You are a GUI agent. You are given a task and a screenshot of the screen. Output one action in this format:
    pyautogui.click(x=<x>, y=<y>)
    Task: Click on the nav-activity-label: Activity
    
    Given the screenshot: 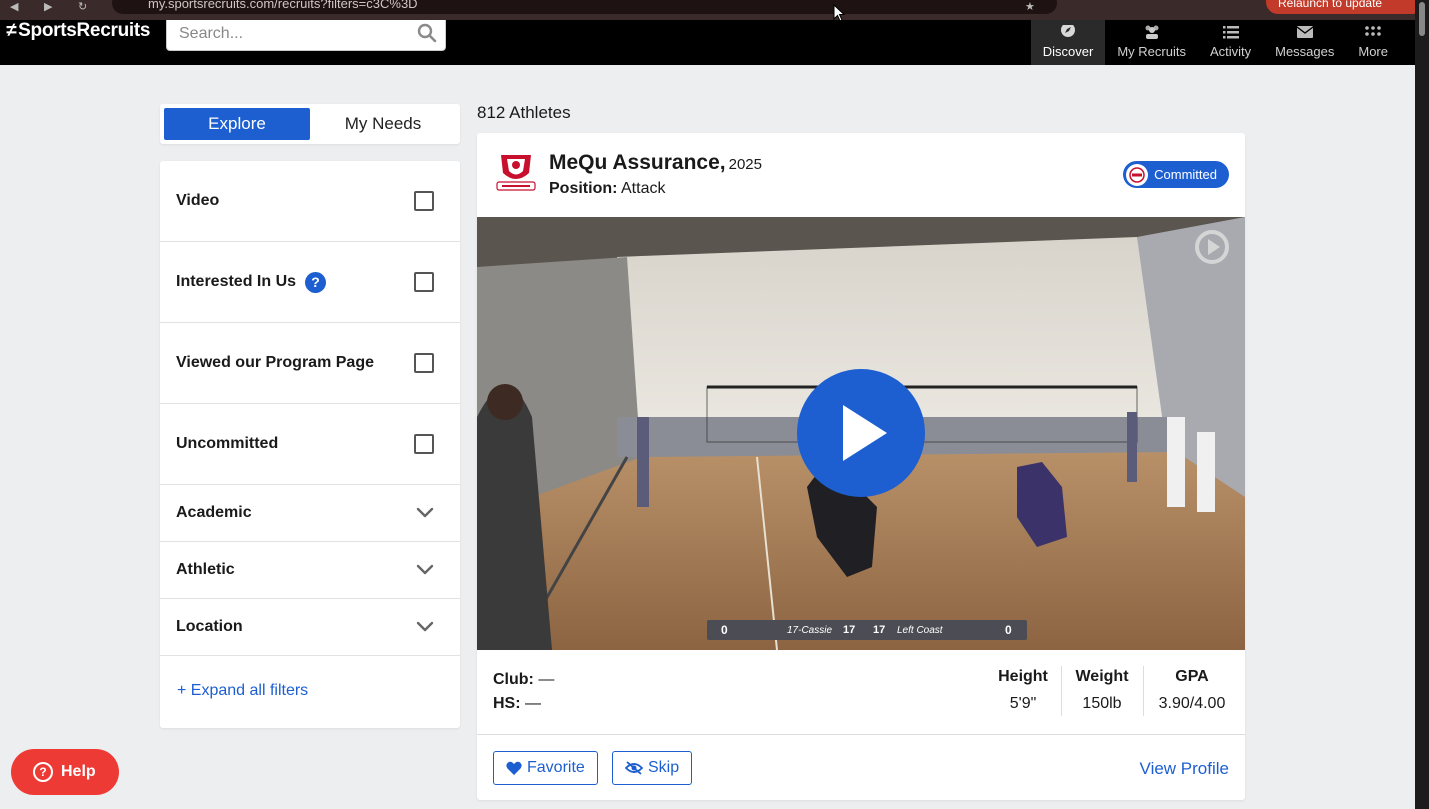 What is the action you would take?
    pyautogui.click(x=1230, y=51)
    